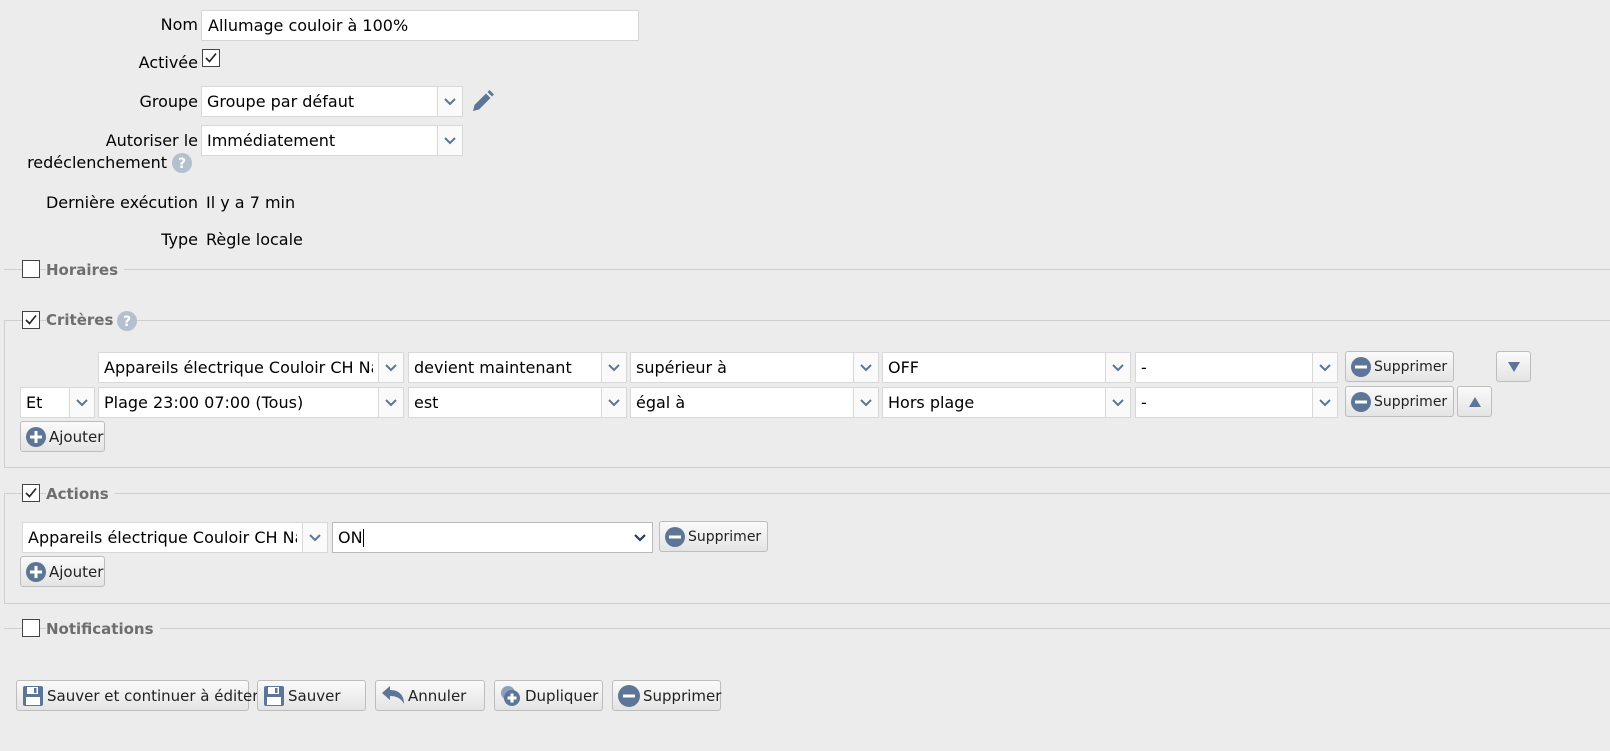  What do you see at coordinates (682, 695) in the screenshot?
I see `delete-label: Supprimer` at bounding box center [682, 695].